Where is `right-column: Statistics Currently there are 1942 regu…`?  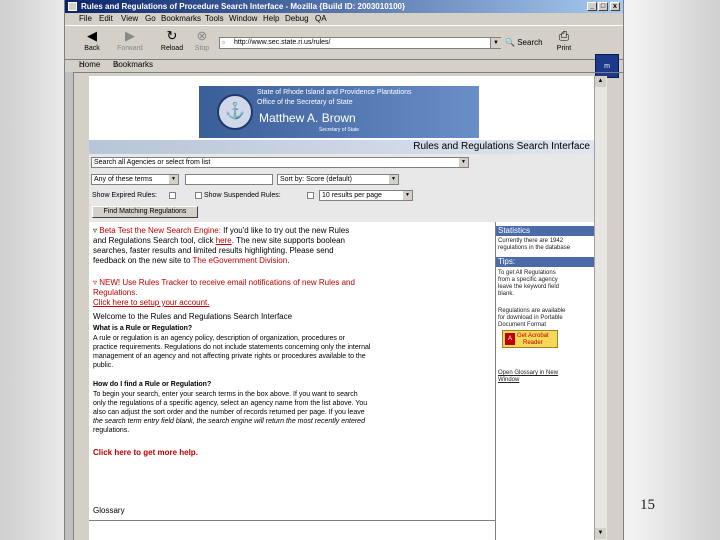 right-column: Statistics Currently there are 1942 regu… is located at coordinates (545, 381).